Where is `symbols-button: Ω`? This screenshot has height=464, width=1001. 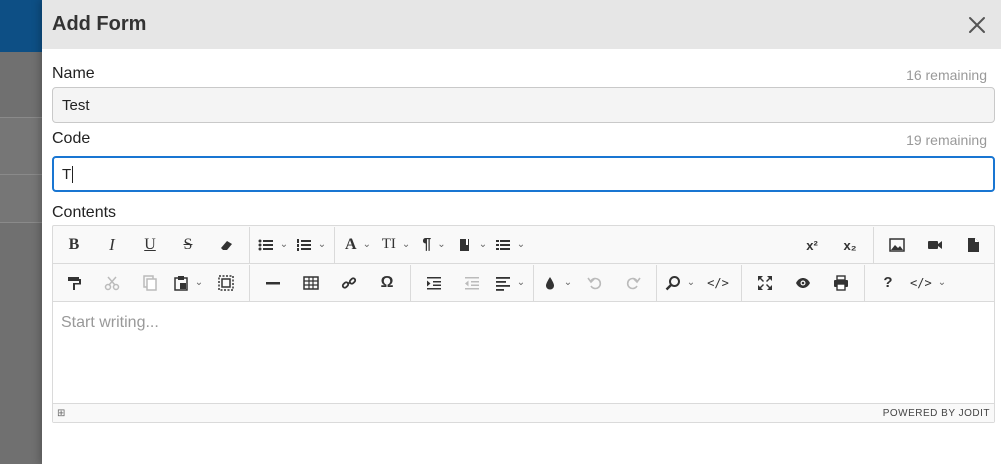
symbols-button: Ω is located at coordinates (387, 283).